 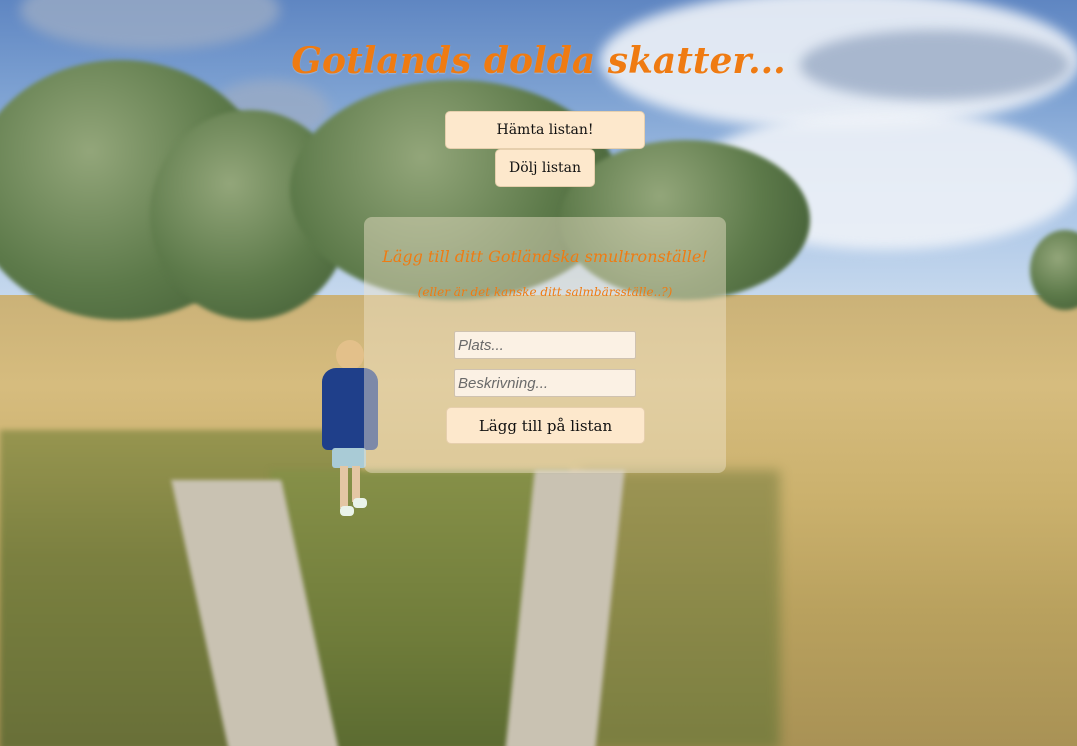 I want to click on add-to-list-button: Lägg till på listan, so click(x=545, y=425).